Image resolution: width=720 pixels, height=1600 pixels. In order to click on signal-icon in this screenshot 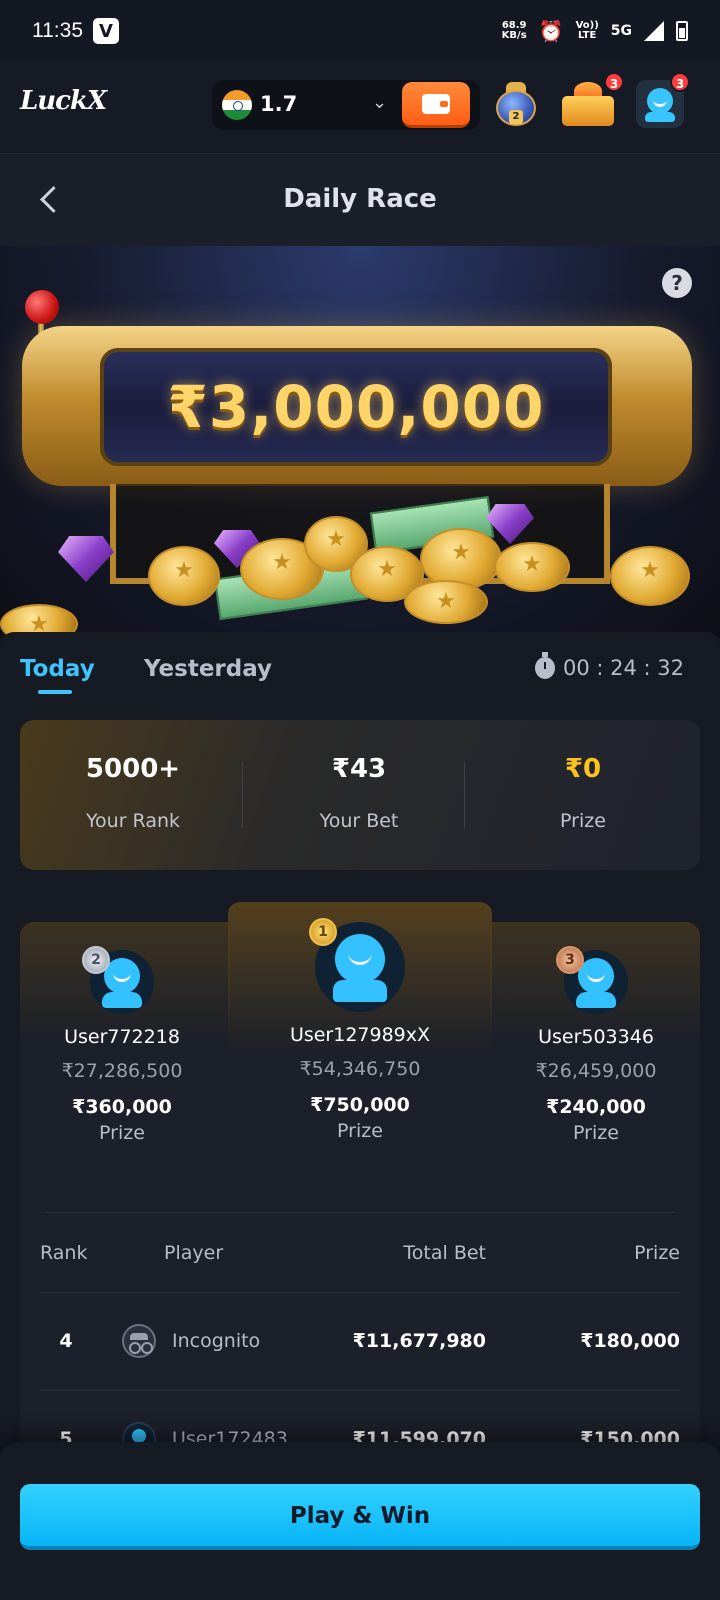, I will do `click(654, 31)`.